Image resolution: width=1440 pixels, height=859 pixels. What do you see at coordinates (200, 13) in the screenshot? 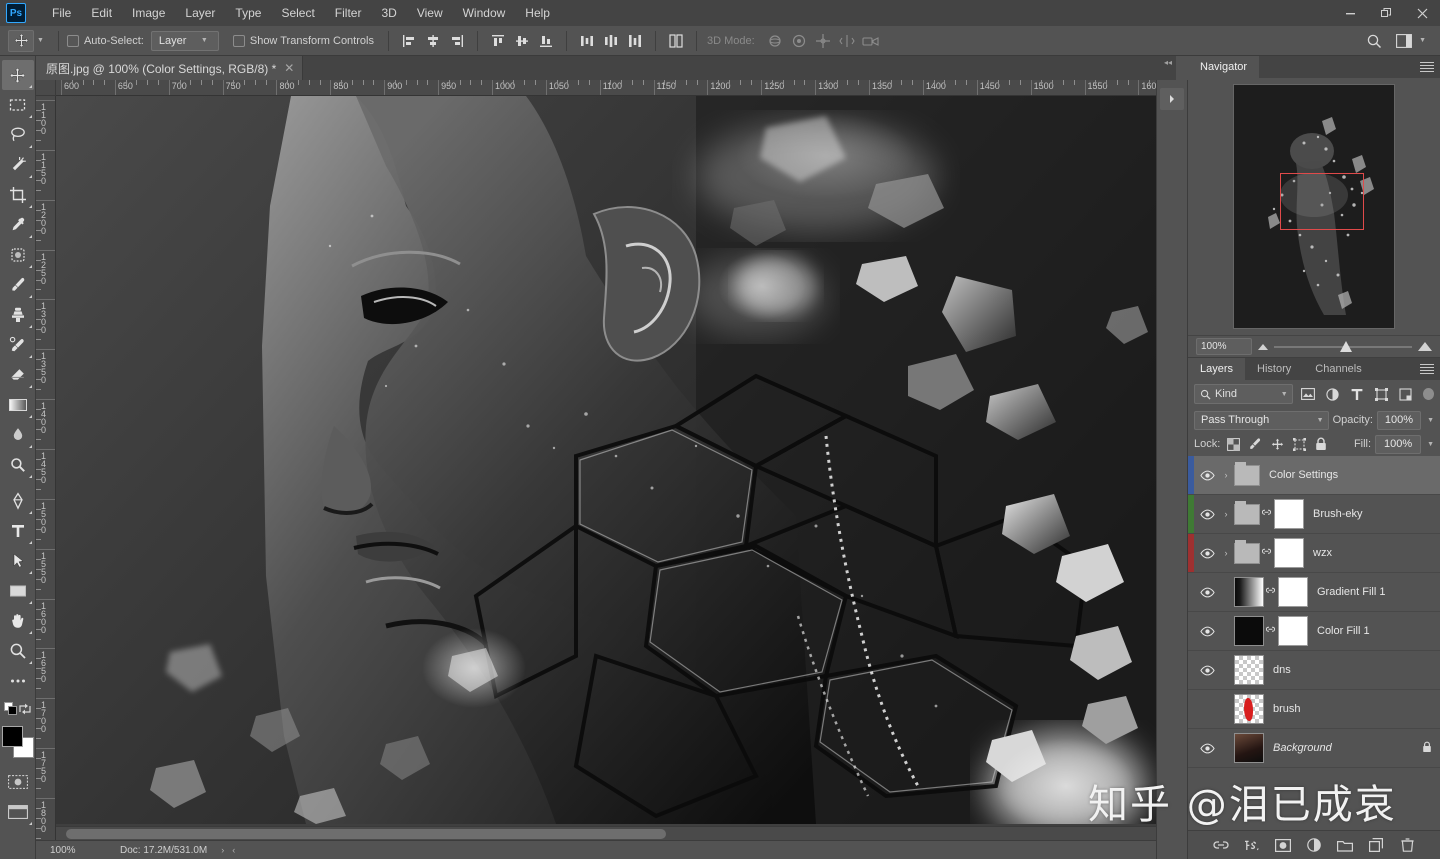
I see `menu-layer: Layer` at bounding box center [200, 13].